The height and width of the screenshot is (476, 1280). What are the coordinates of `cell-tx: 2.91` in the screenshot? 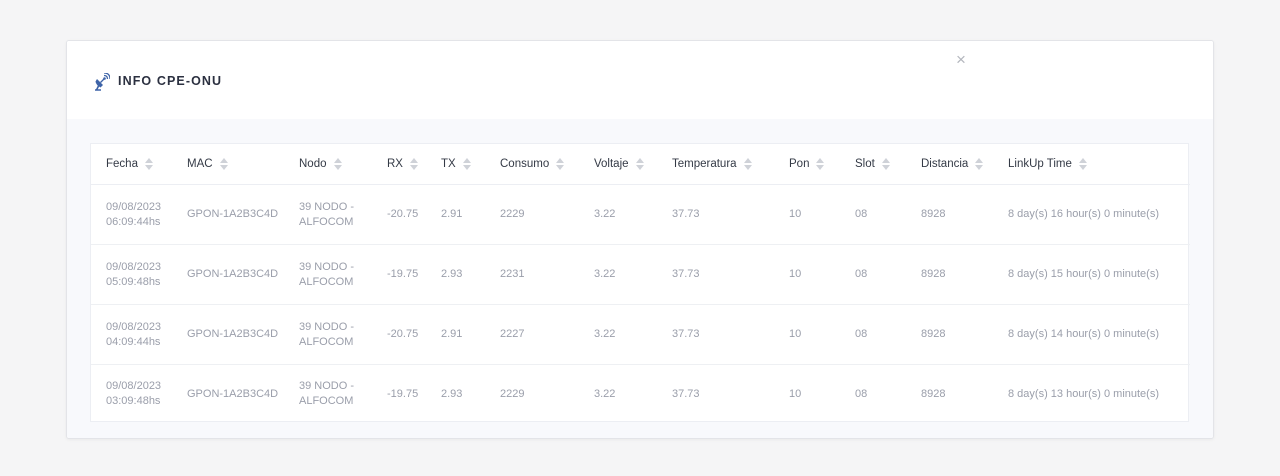 It's located at (455, 214).